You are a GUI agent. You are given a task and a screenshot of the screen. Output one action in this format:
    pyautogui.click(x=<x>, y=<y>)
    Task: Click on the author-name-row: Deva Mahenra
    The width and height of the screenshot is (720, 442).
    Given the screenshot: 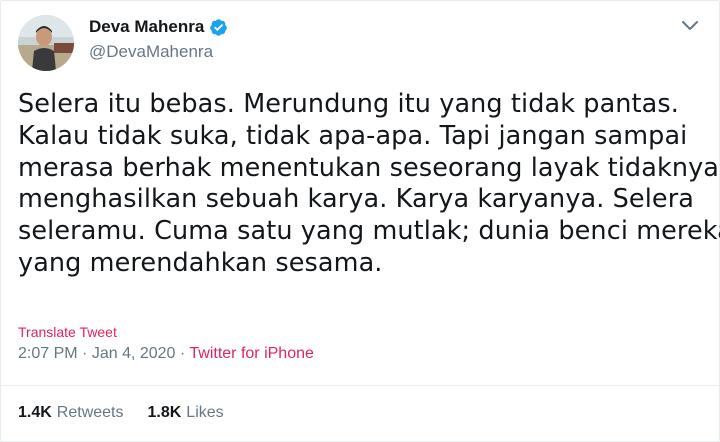 What is the action you would take?
    pyautogui.click(x=158, y=27)
    